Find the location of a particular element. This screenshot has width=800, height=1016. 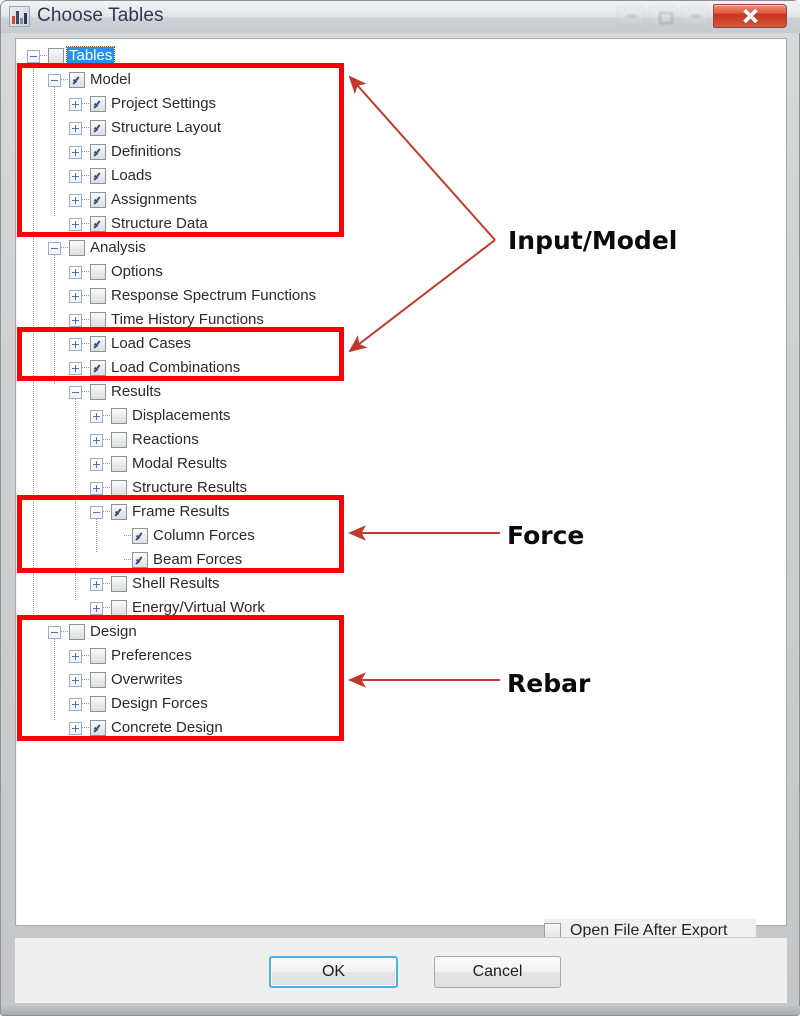

tree-item-structure-layout: Structure Layout is located at coordinates (146, 128).